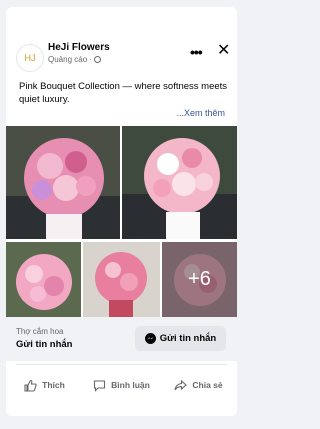 This screenshot has height=429, width=320. I want to click on bouquet-photo-5: +6, so click(199, 279).